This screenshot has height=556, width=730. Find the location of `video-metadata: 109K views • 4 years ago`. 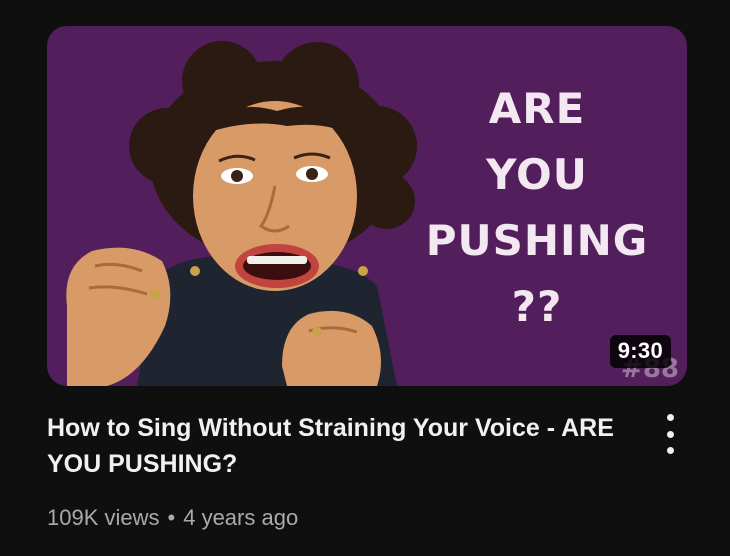

video-metadata: 109K views • 4 years ago is located at coordinates (172, 518).